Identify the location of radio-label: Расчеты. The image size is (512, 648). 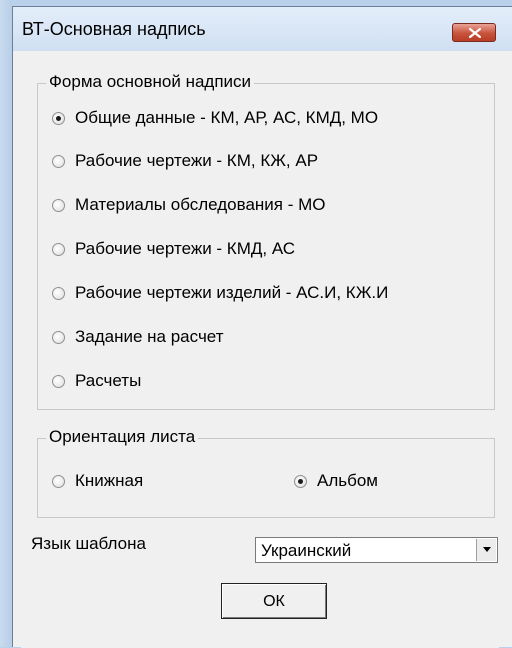
(108, 380).